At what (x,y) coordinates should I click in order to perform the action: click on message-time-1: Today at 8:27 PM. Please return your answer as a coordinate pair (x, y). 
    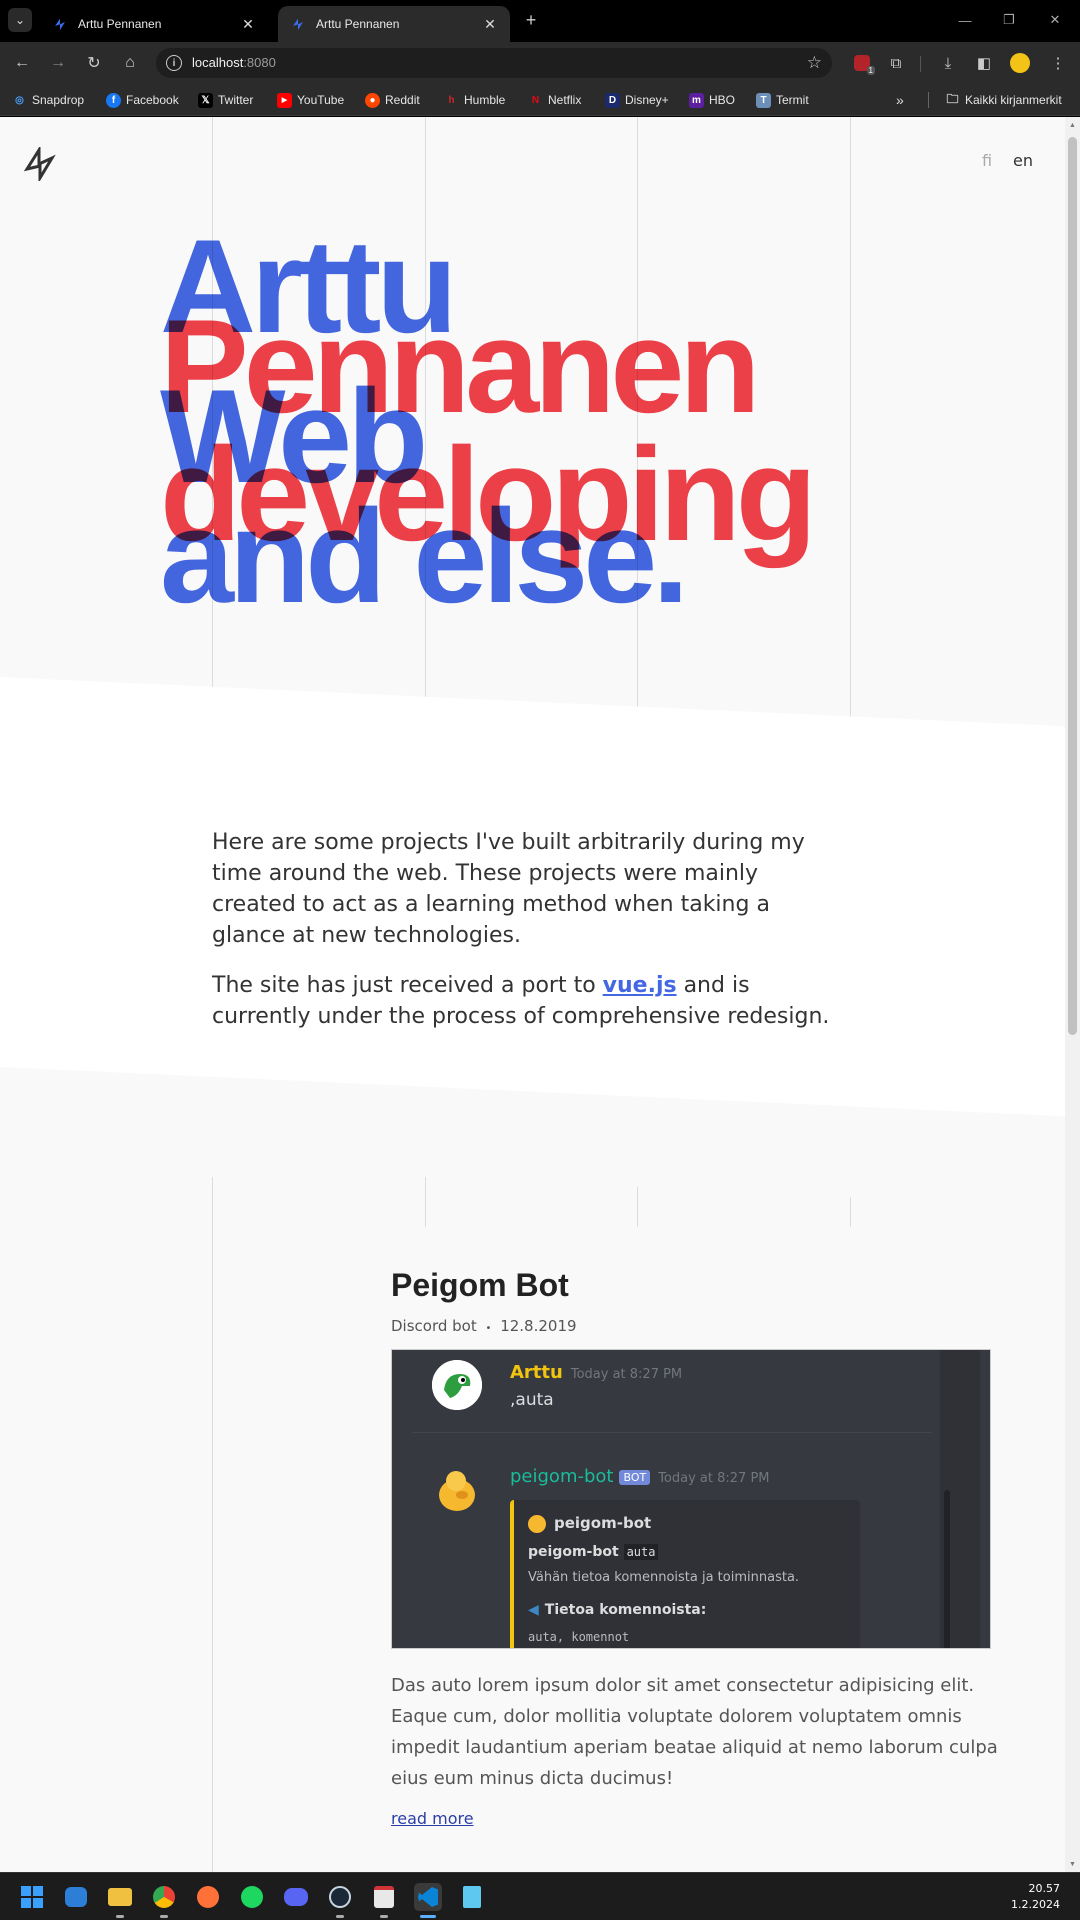
    Looking at the image, I should click on (626, 1374).